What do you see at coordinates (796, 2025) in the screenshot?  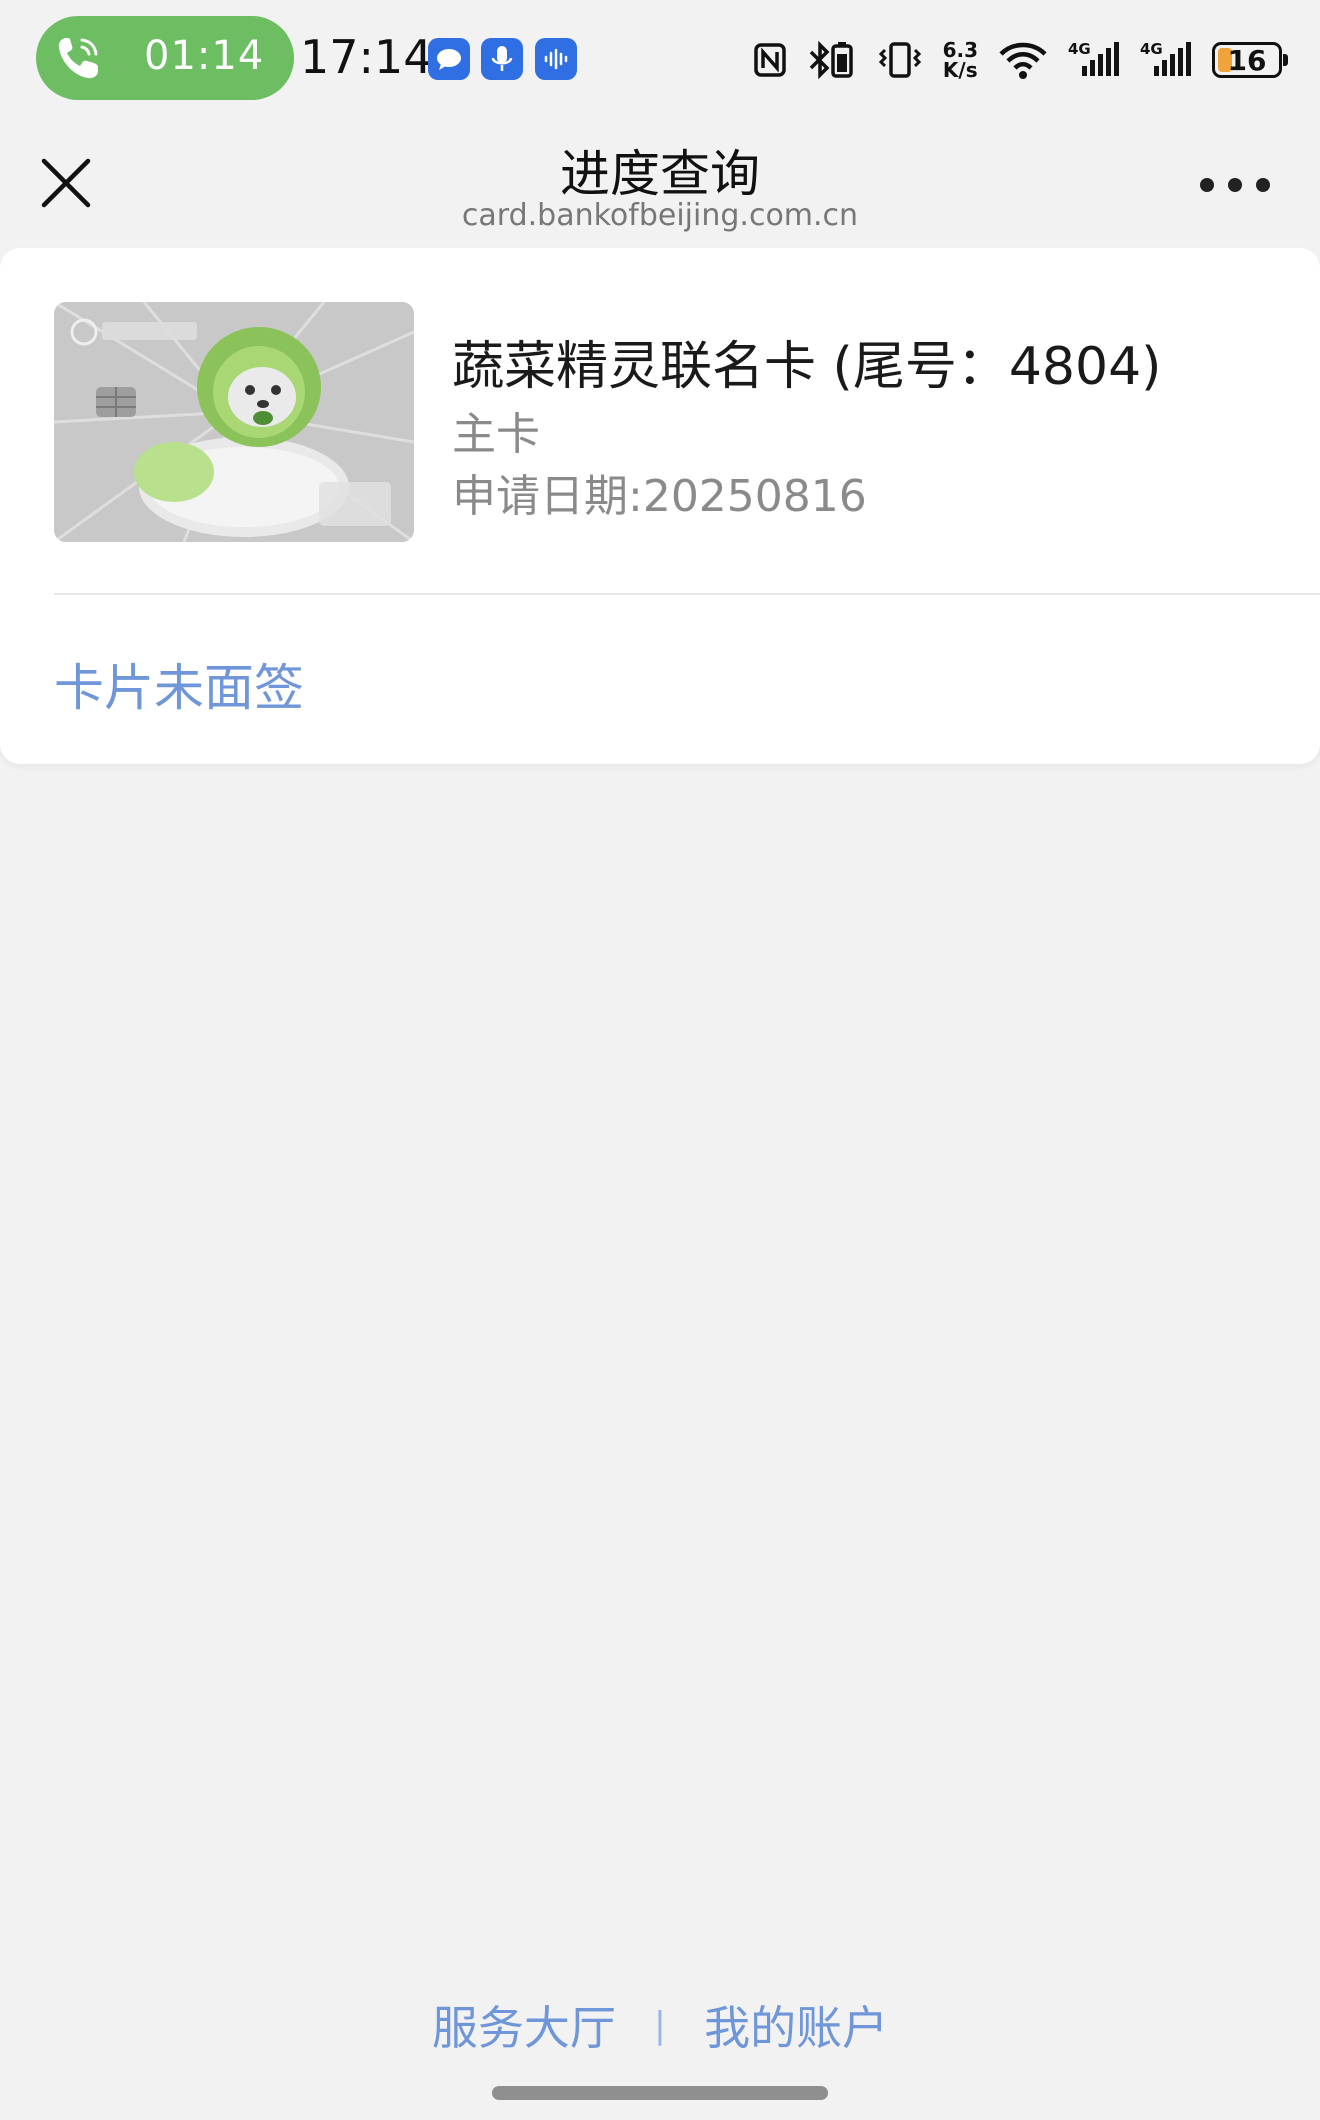 I see `my-account-link: 我的账户` at bounding box center [796, 2025].